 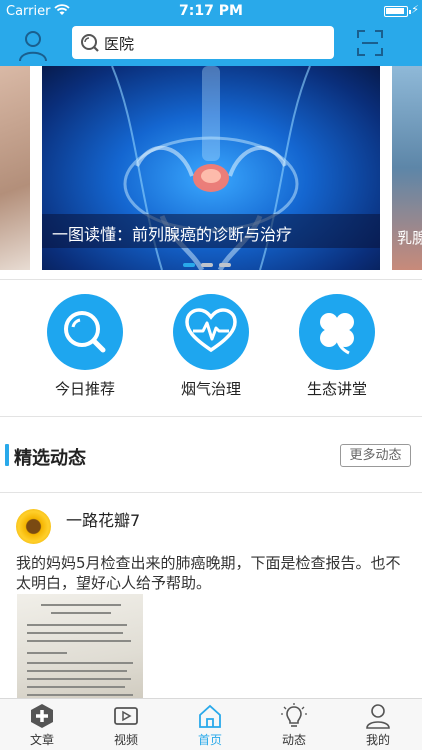 I want to click on scan-button, so click(x=370, y=43).